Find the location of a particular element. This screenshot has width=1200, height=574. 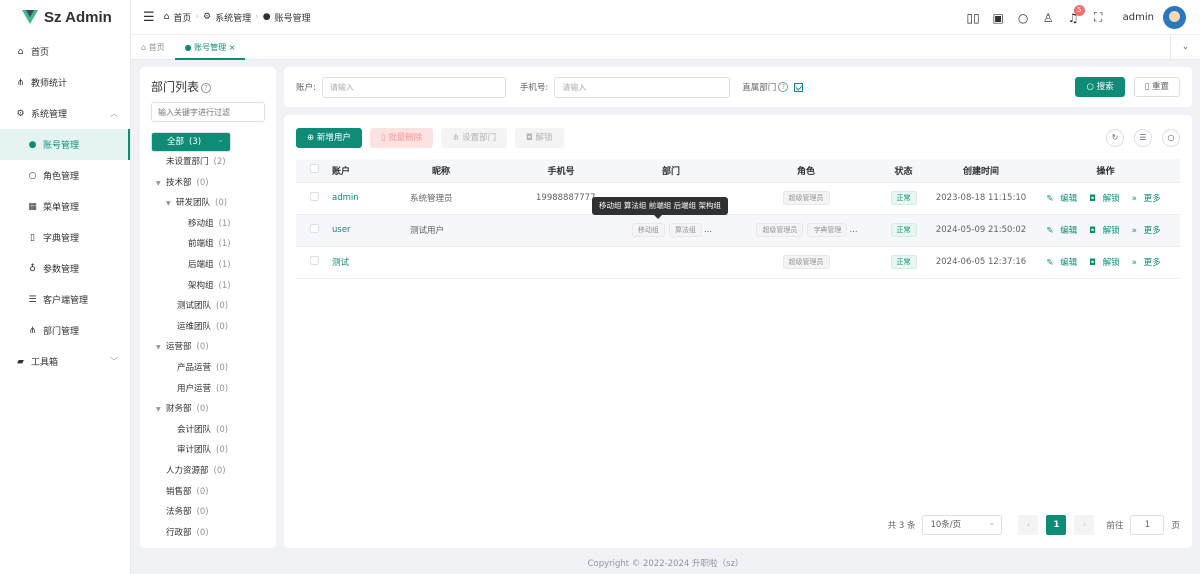

gauge-icon: ♁ is located at coordinates (32, 268).